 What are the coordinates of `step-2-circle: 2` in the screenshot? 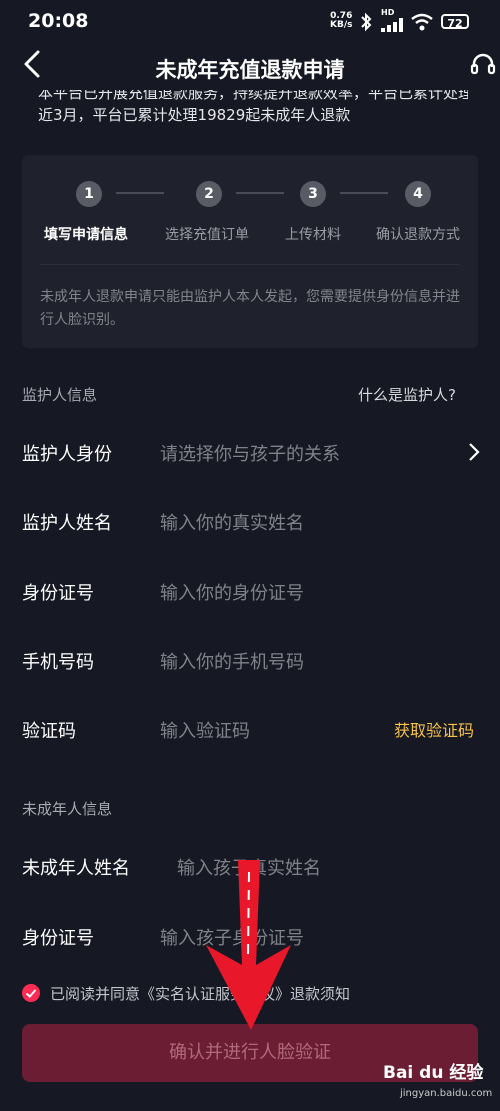 It's located at (209, 194).